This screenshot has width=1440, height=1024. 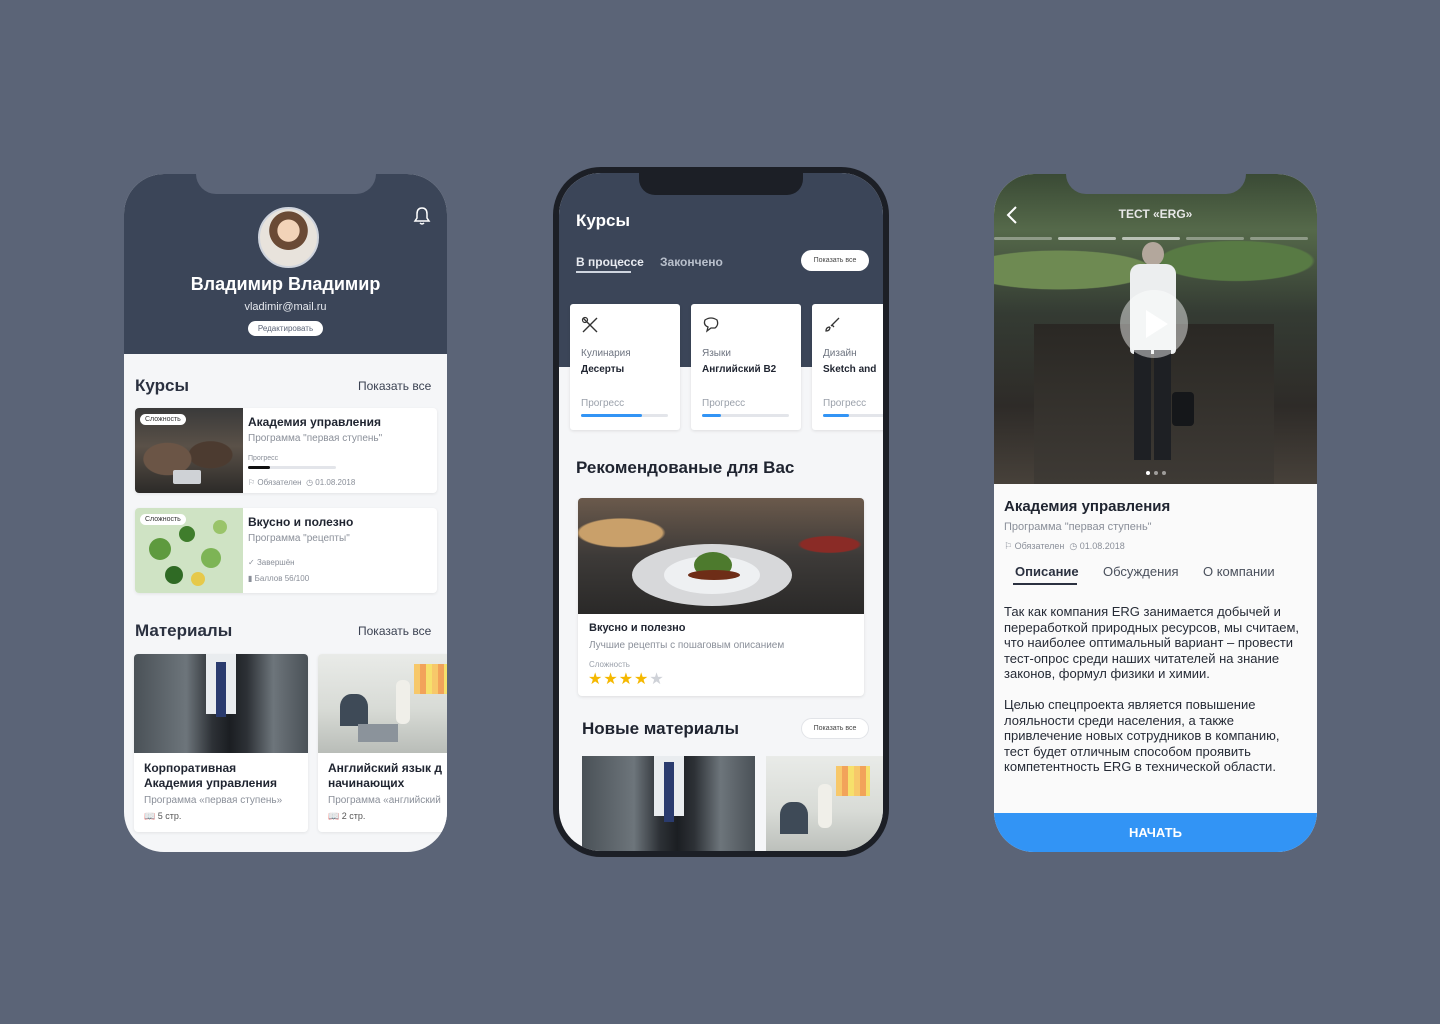 I want to click on star-icon-empty: ★, so click(x=657, y=679).